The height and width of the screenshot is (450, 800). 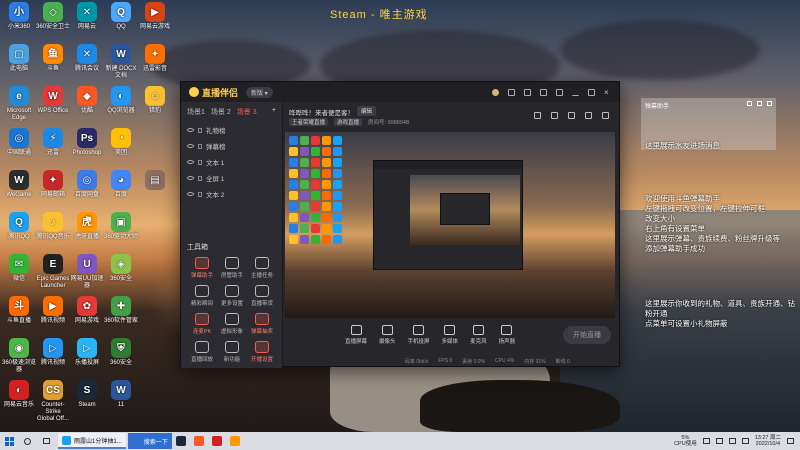 What do you see at coordinates (53, 100) in the screenshot?
I see `desktop-icon: W WPS Office` at bounding box center [53, 100].